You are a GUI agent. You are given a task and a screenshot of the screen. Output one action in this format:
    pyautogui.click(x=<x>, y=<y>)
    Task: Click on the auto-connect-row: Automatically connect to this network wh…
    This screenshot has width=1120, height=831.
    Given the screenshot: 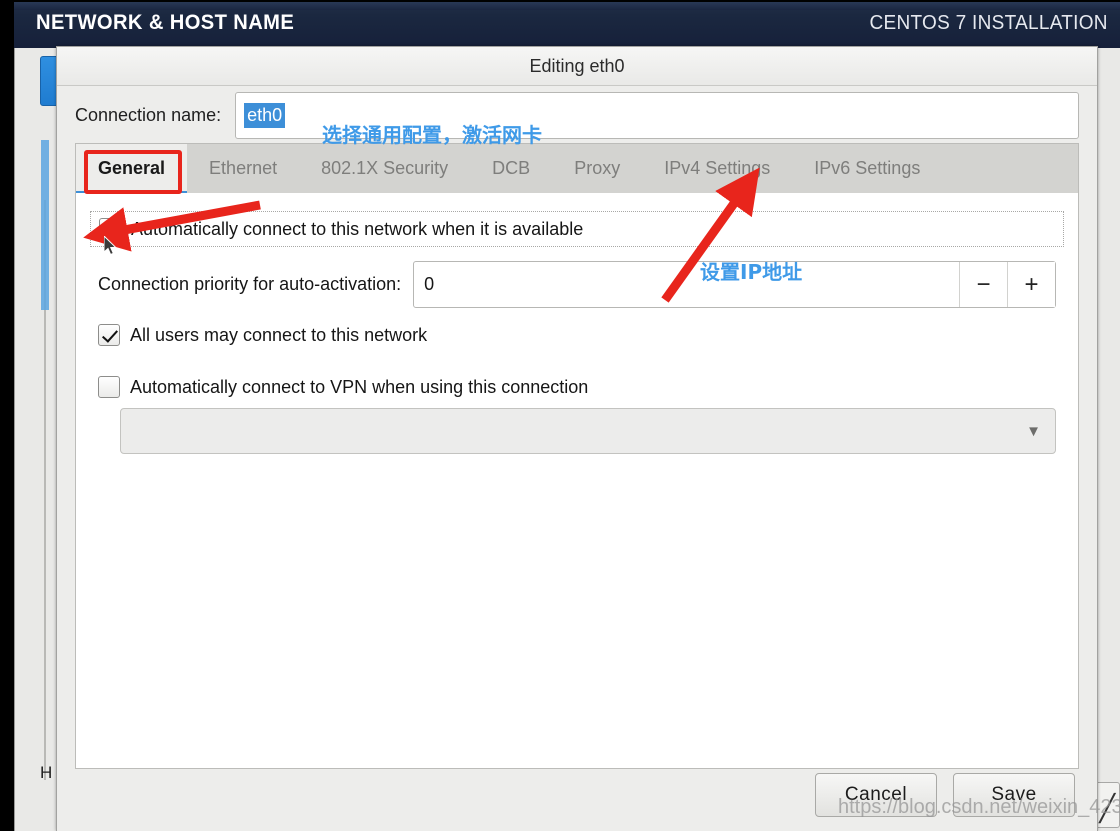 What is the action you would take?
    pyautogui.click(x=577, y=229)
    